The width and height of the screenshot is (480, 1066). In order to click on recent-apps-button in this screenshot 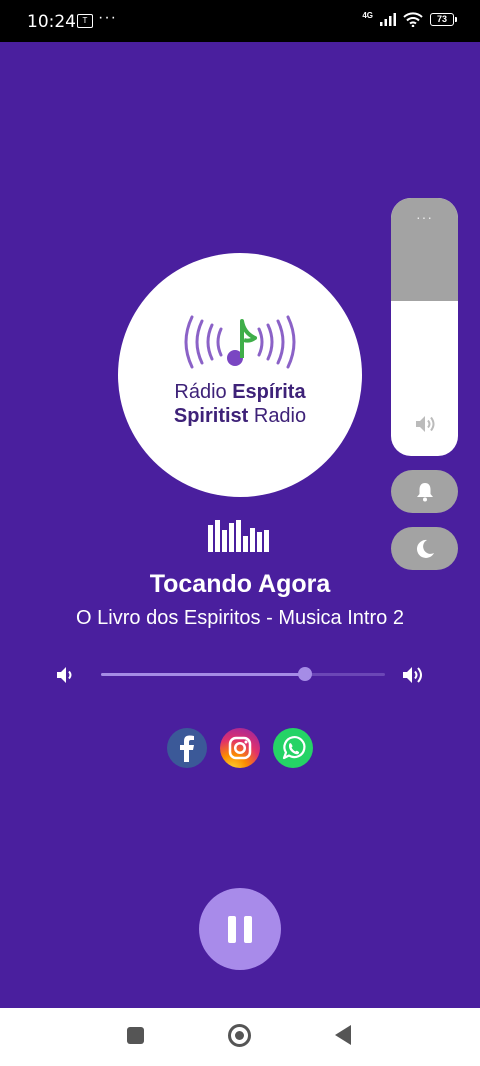, I will do `click(135, 1035)`.